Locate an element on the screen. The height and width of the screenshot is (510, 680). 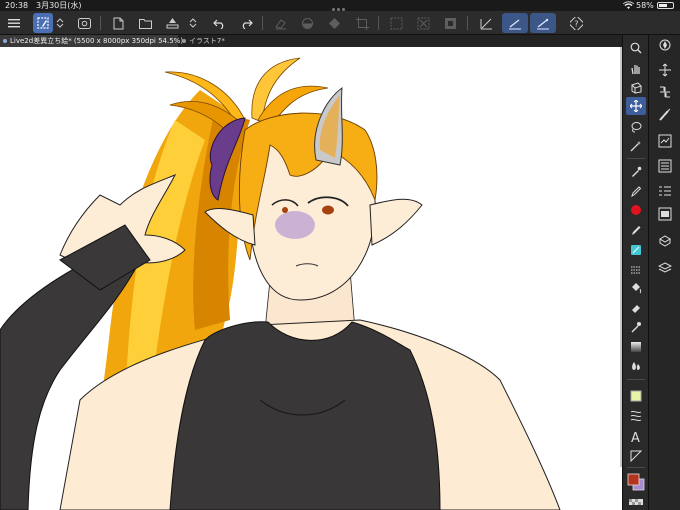
rotate-icon is located at coordinates (665, 92).